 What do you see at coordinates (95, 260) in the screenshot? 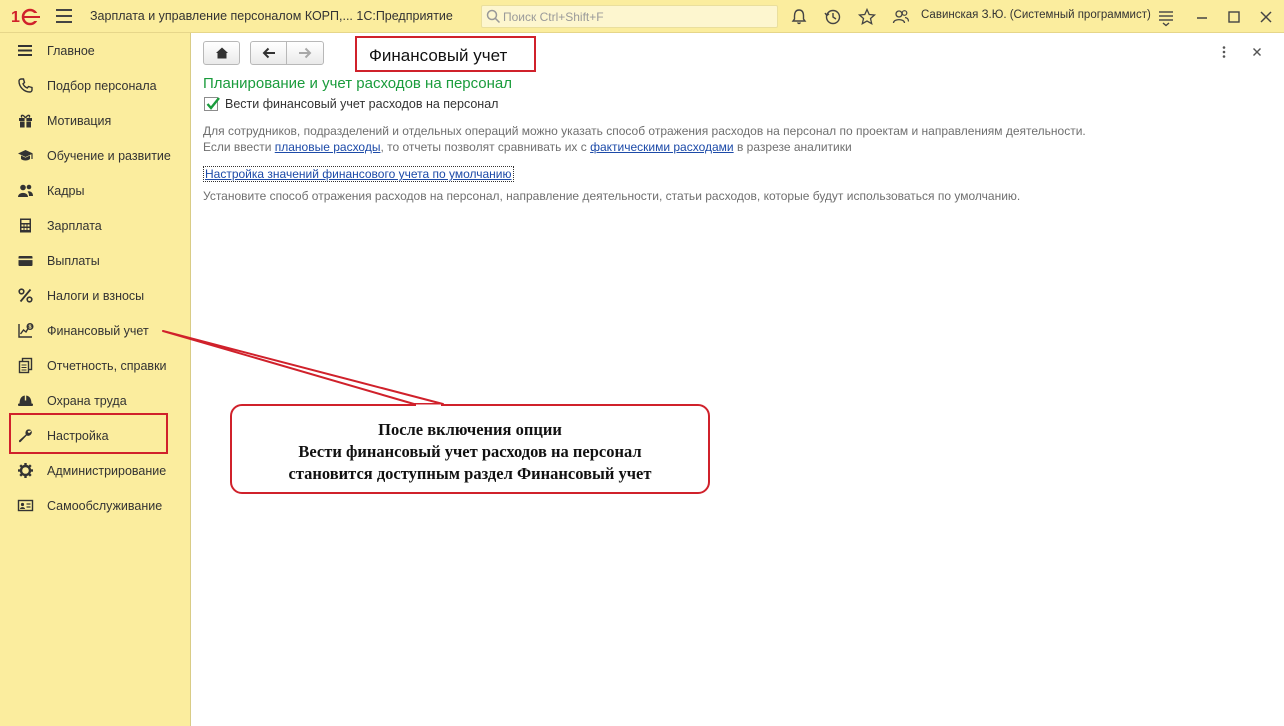
I see `sidebar-item-payments: Выплаты` at bounding box center [95, 260].